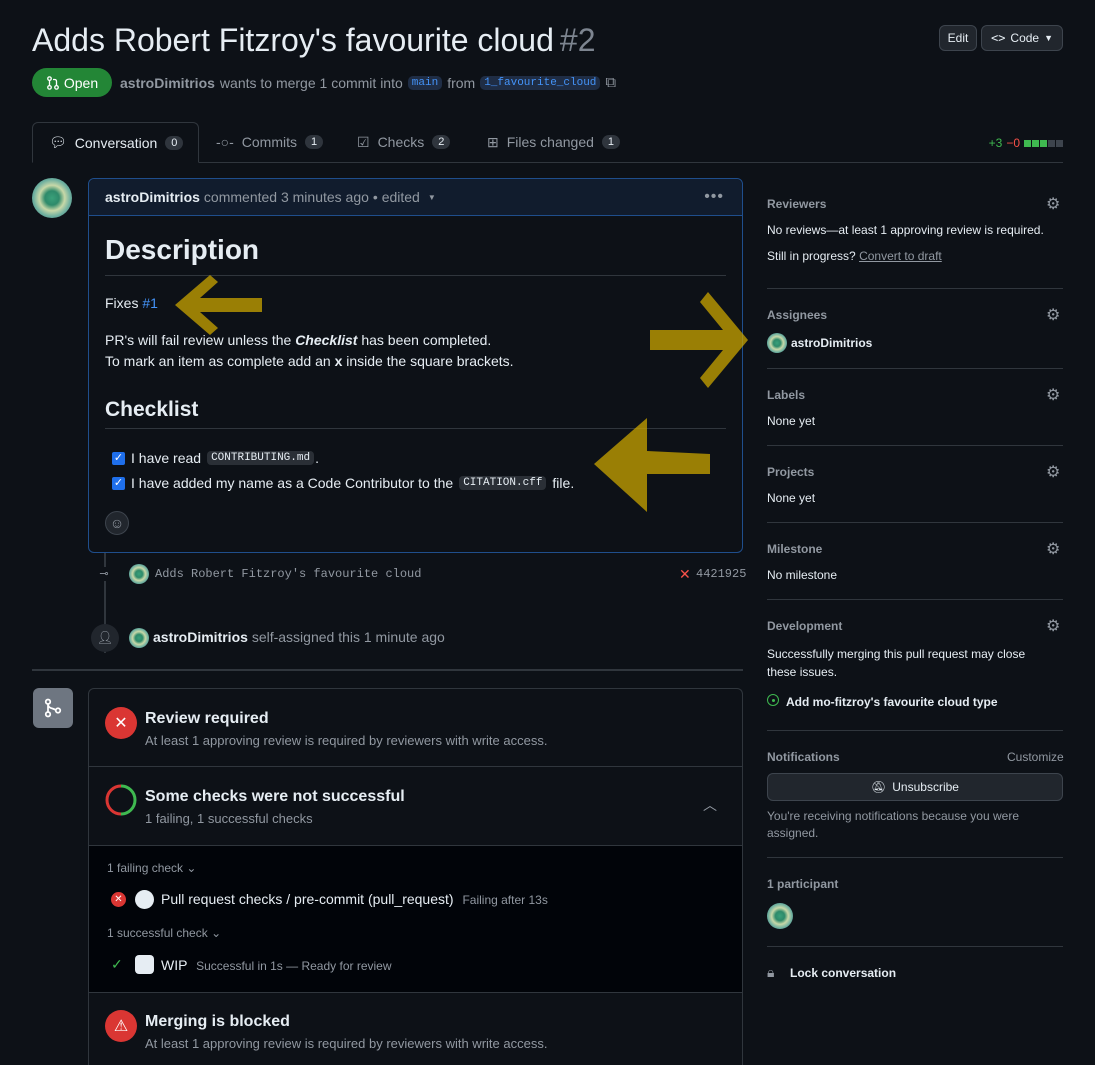  What do you see at coordinates (200, 637) in the screenshot?
I see `event-author: astroDimitrios` at bounding box center [200, 637].